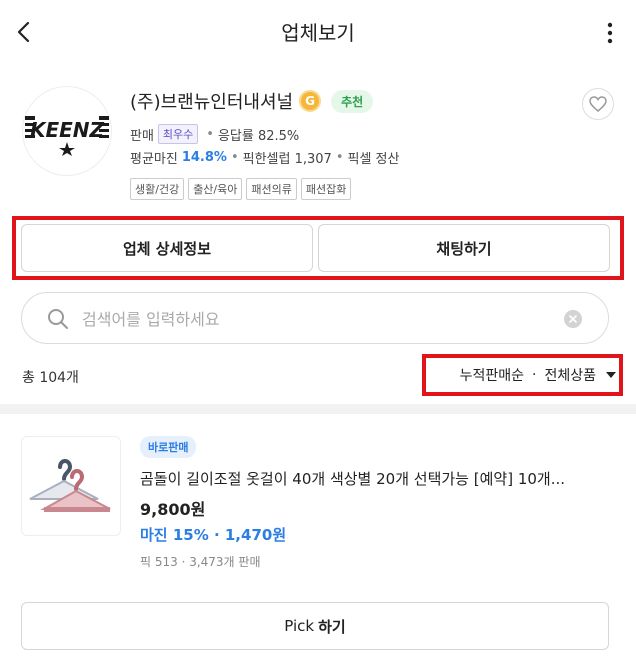 The height and width of the screenshot is (664, 636). Describe the element at coordinates (326, 189) in the screenshot. I see `category-tag: 패션잡화` at that location.